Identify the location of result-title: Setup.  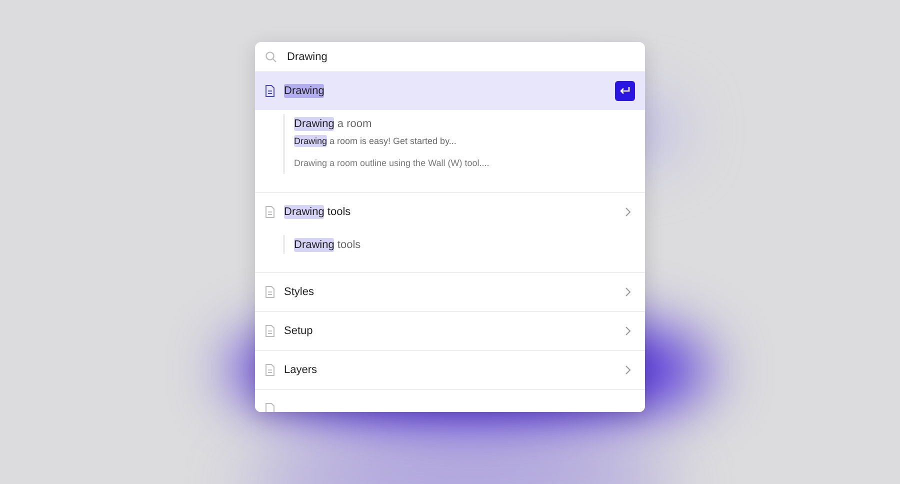
(299, 331).